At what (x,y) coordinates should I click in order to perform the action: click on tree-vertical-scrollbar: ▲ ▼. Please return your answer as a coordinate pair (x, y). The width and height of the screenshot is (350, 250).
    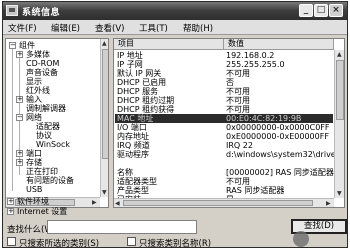
    Looking at the image, I should click on (104, 118).